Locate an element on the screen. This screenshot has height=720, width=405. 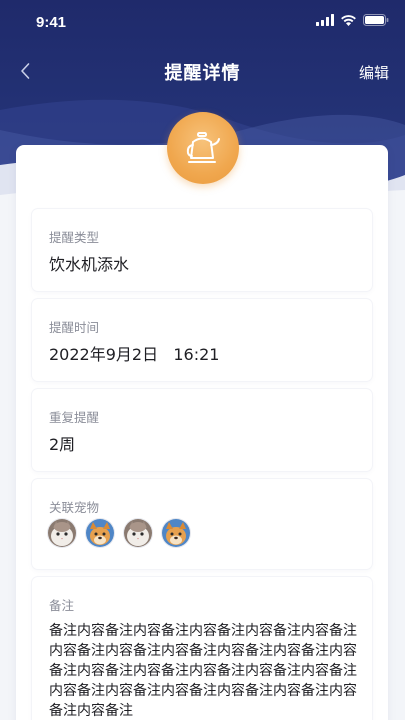
reminder-time-label: 提醒时间 is located at coordinates (74, 327).